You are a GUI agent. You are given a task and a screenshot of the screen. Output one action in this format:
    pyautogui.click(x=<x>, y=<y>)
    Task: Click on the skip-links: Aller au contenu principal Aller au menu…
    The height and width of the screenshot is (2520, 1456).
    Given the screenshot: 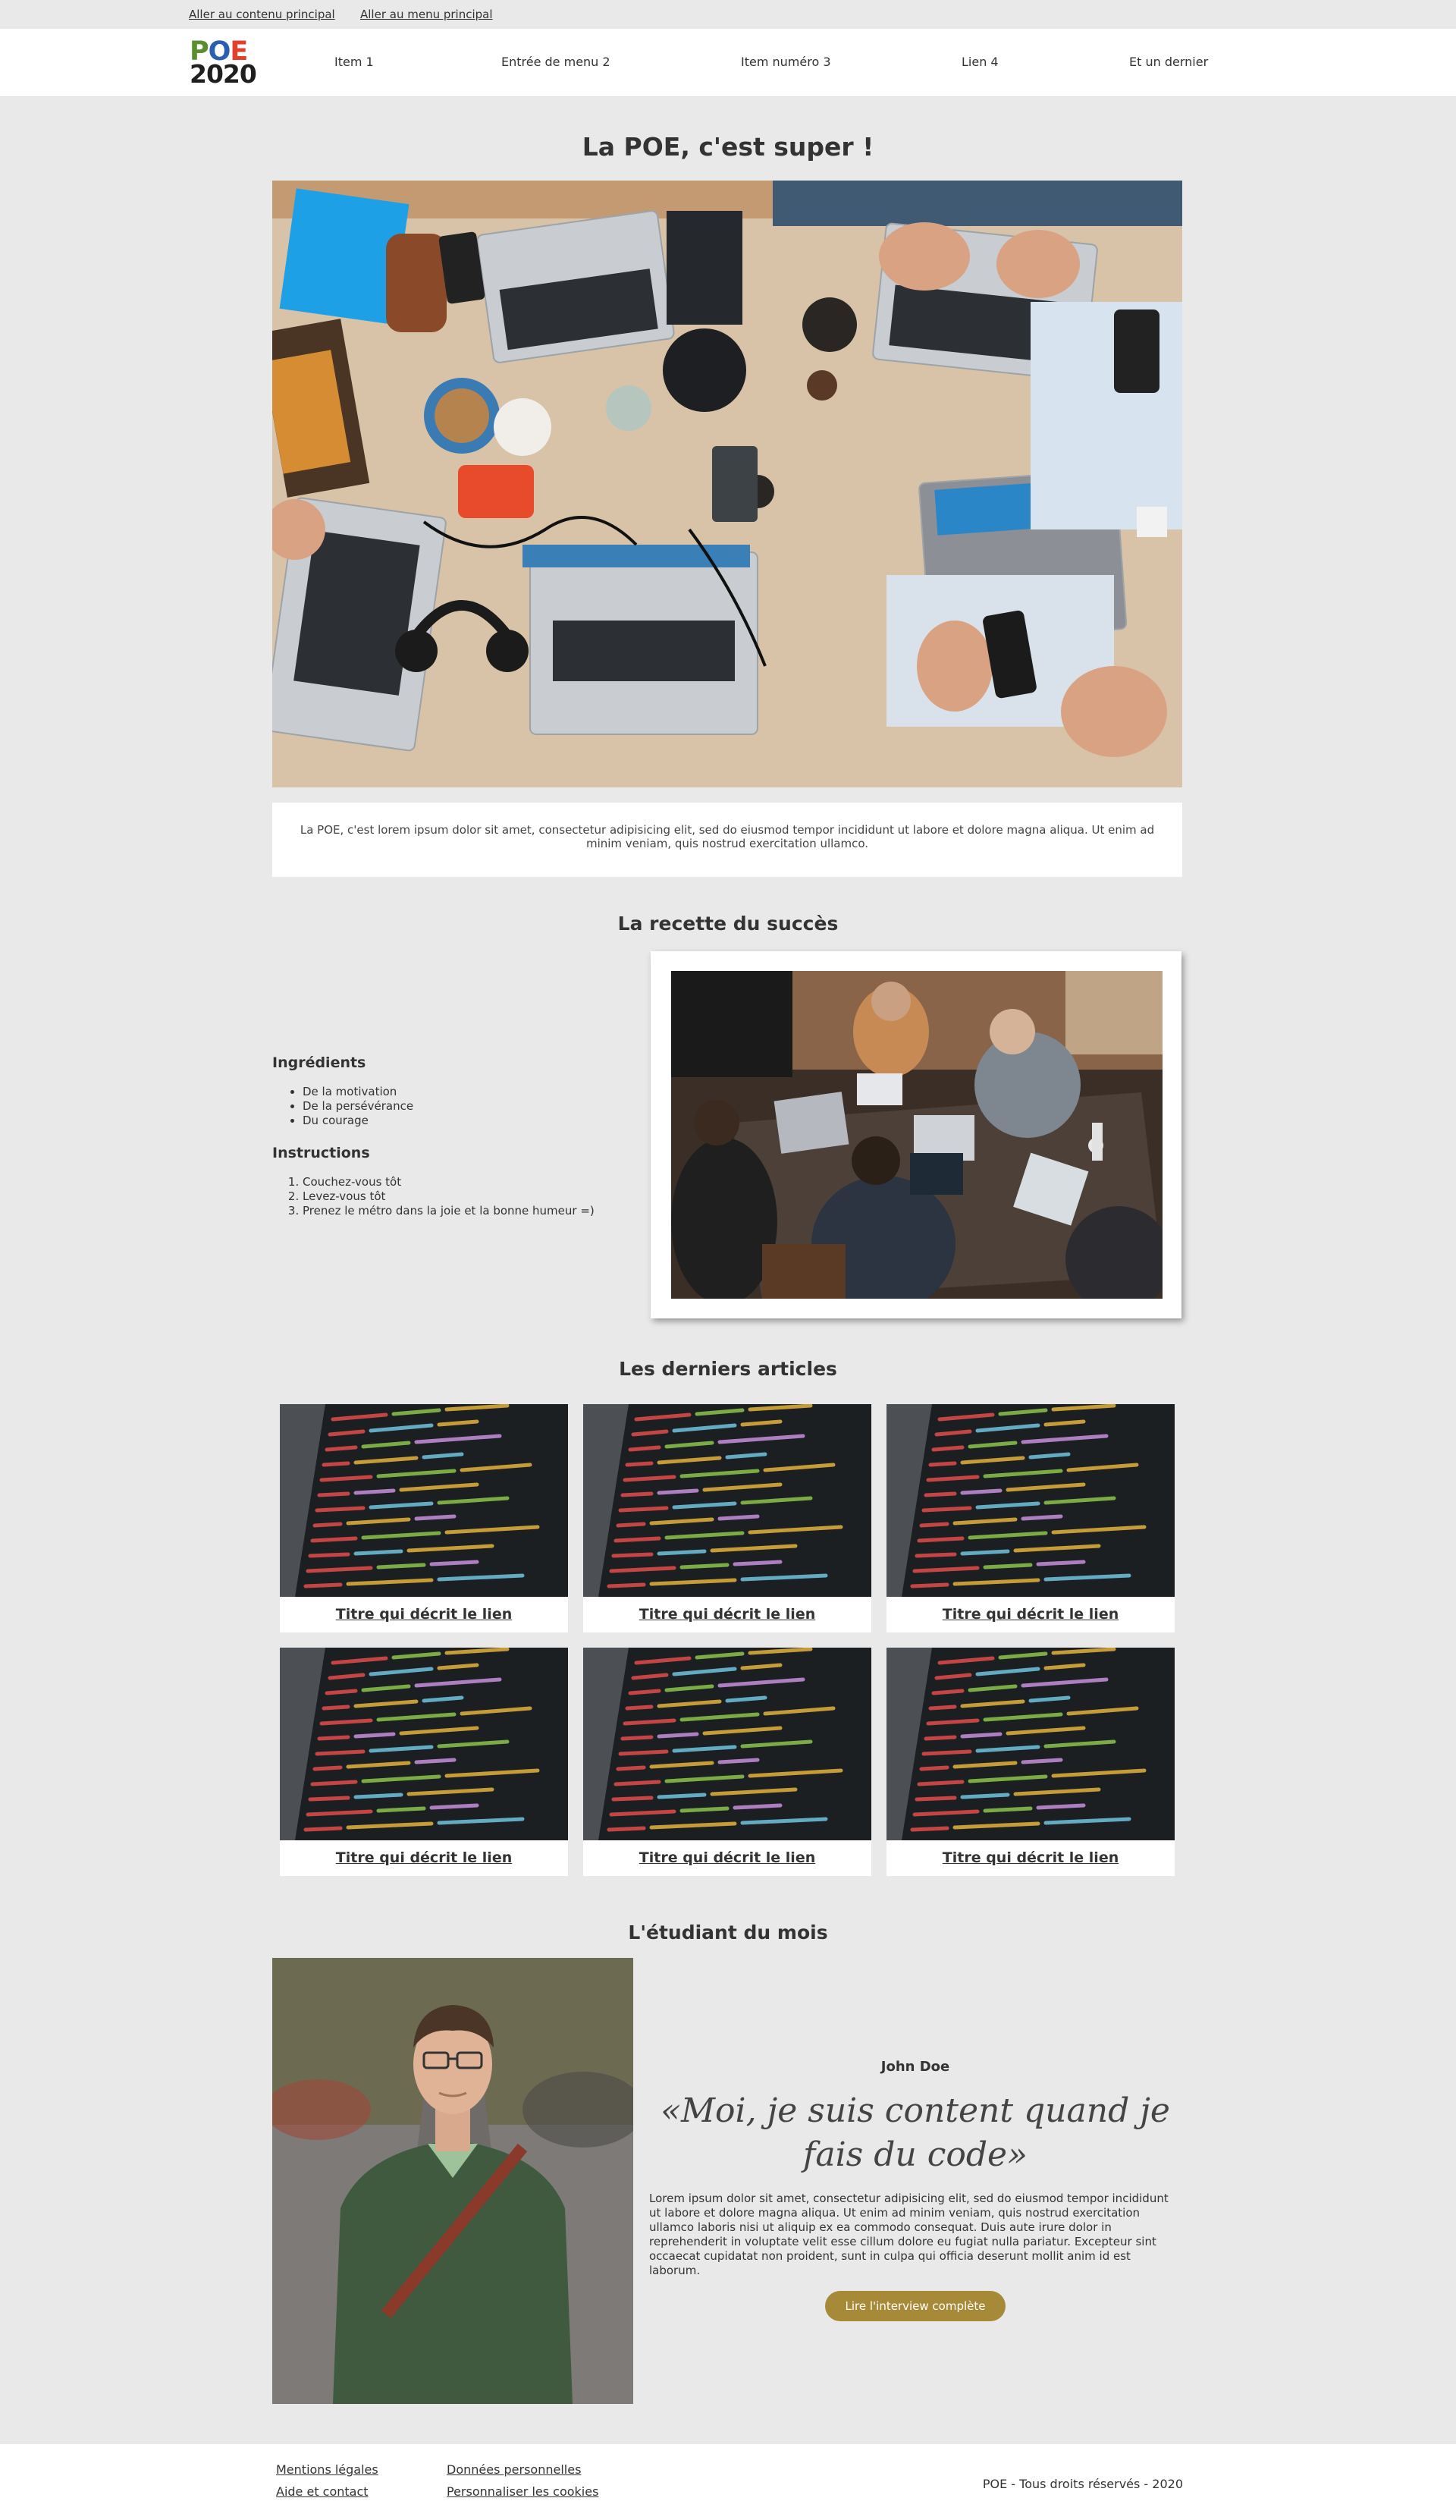 What is the action you would take?
    pyautogui.click(x=728, y=14)
    